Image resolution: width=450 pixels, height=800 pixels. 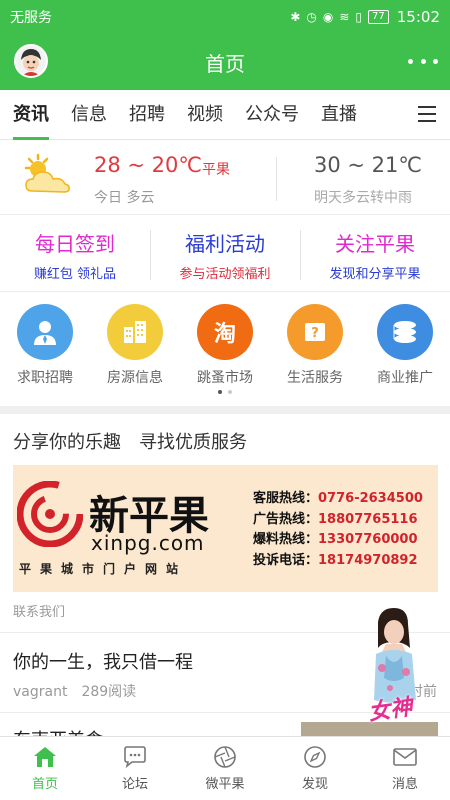 What do you see at coordinates (225, 274) in the screenshot?
I see `promo-subtitle: 参与活动领福利` at bounding box center [225, 274].